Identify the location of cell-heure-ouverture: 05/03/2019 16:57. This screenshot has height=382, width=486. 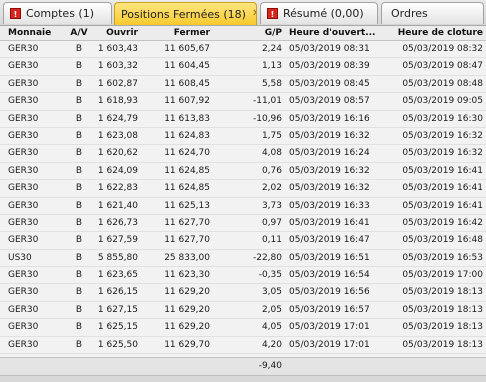
(329, 309).